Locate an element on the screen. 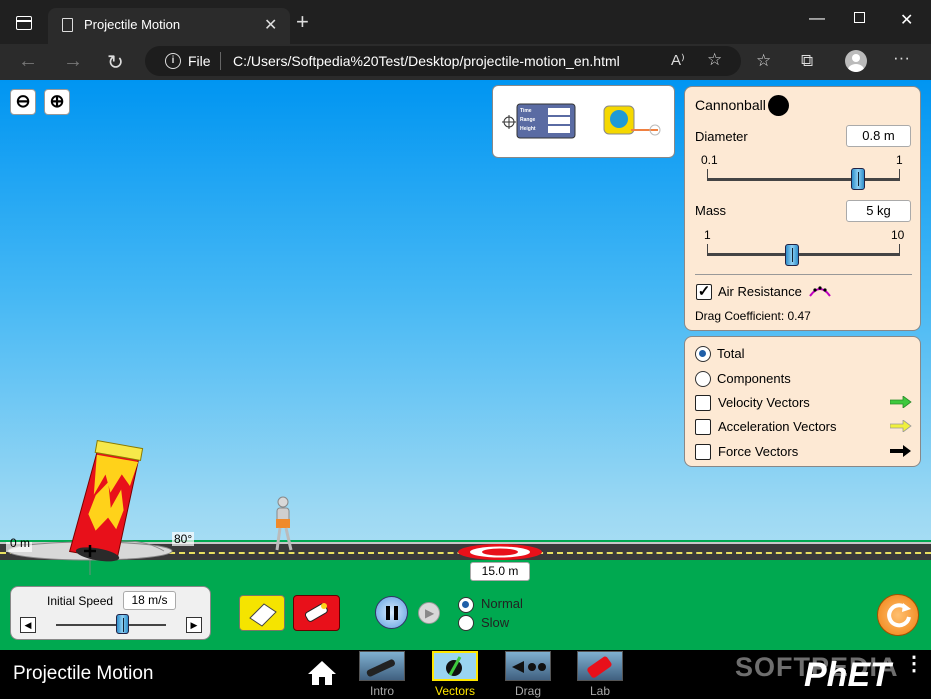 This screenshot has height=699, width=931. components-radio is located at coordinates (703, 379).